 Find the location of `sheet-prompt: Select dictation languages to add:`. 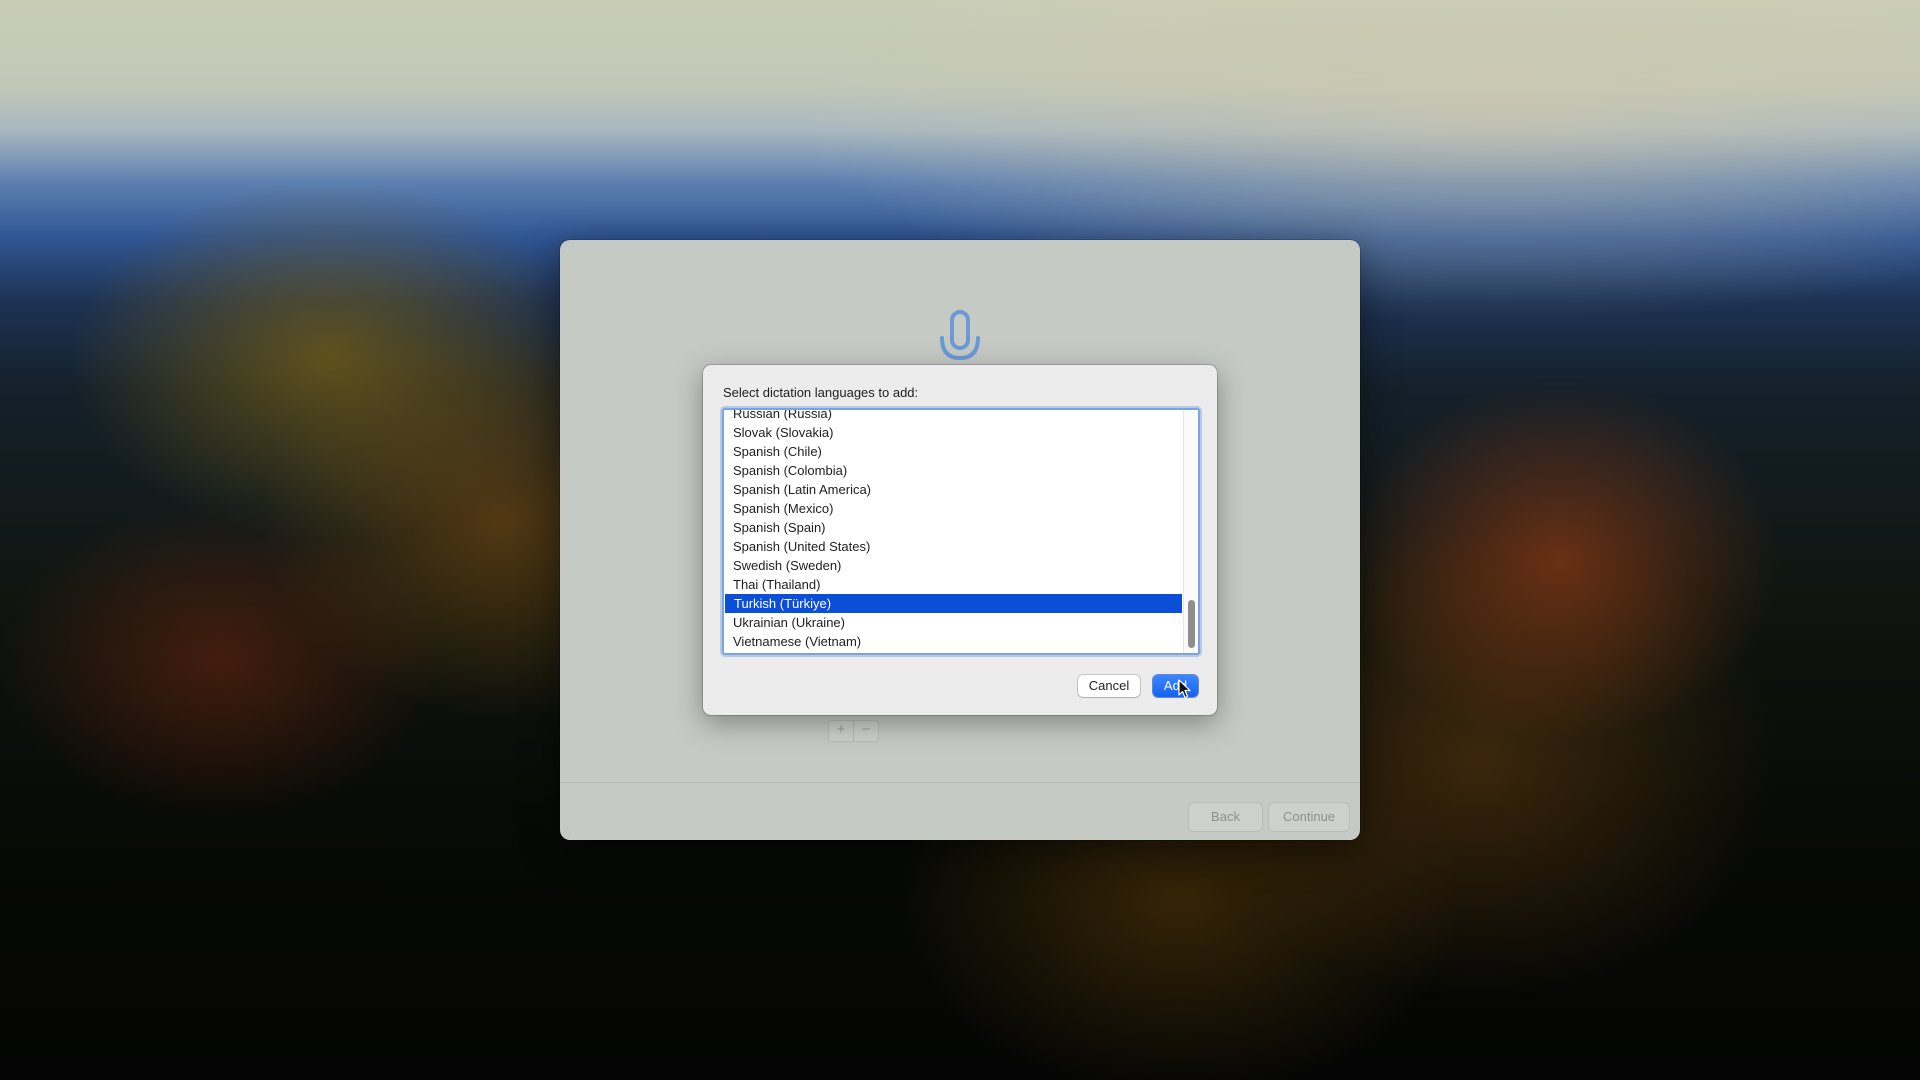

sheet-prompt: Select dictation languages to add: is located at coordinates (821, 392).